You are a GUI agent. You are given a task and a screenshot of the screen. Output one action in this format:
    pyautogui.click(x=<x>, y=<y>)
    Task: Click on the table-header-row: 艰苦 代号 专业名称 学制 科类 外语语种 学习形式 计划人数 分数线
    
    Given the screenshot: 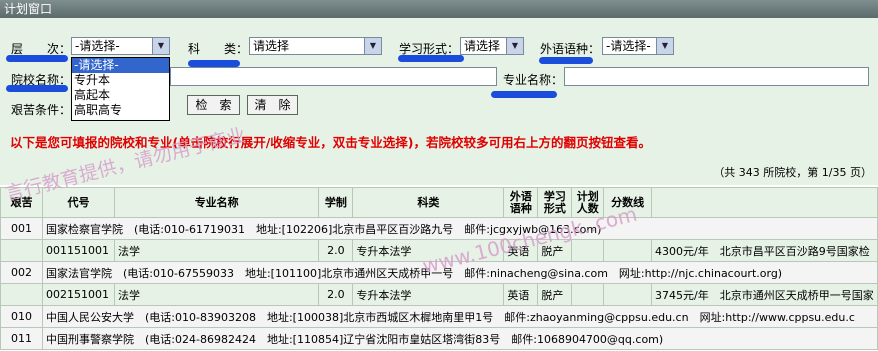 What is the action you would take?
    pyautogui.click(x=439, y=202)
    